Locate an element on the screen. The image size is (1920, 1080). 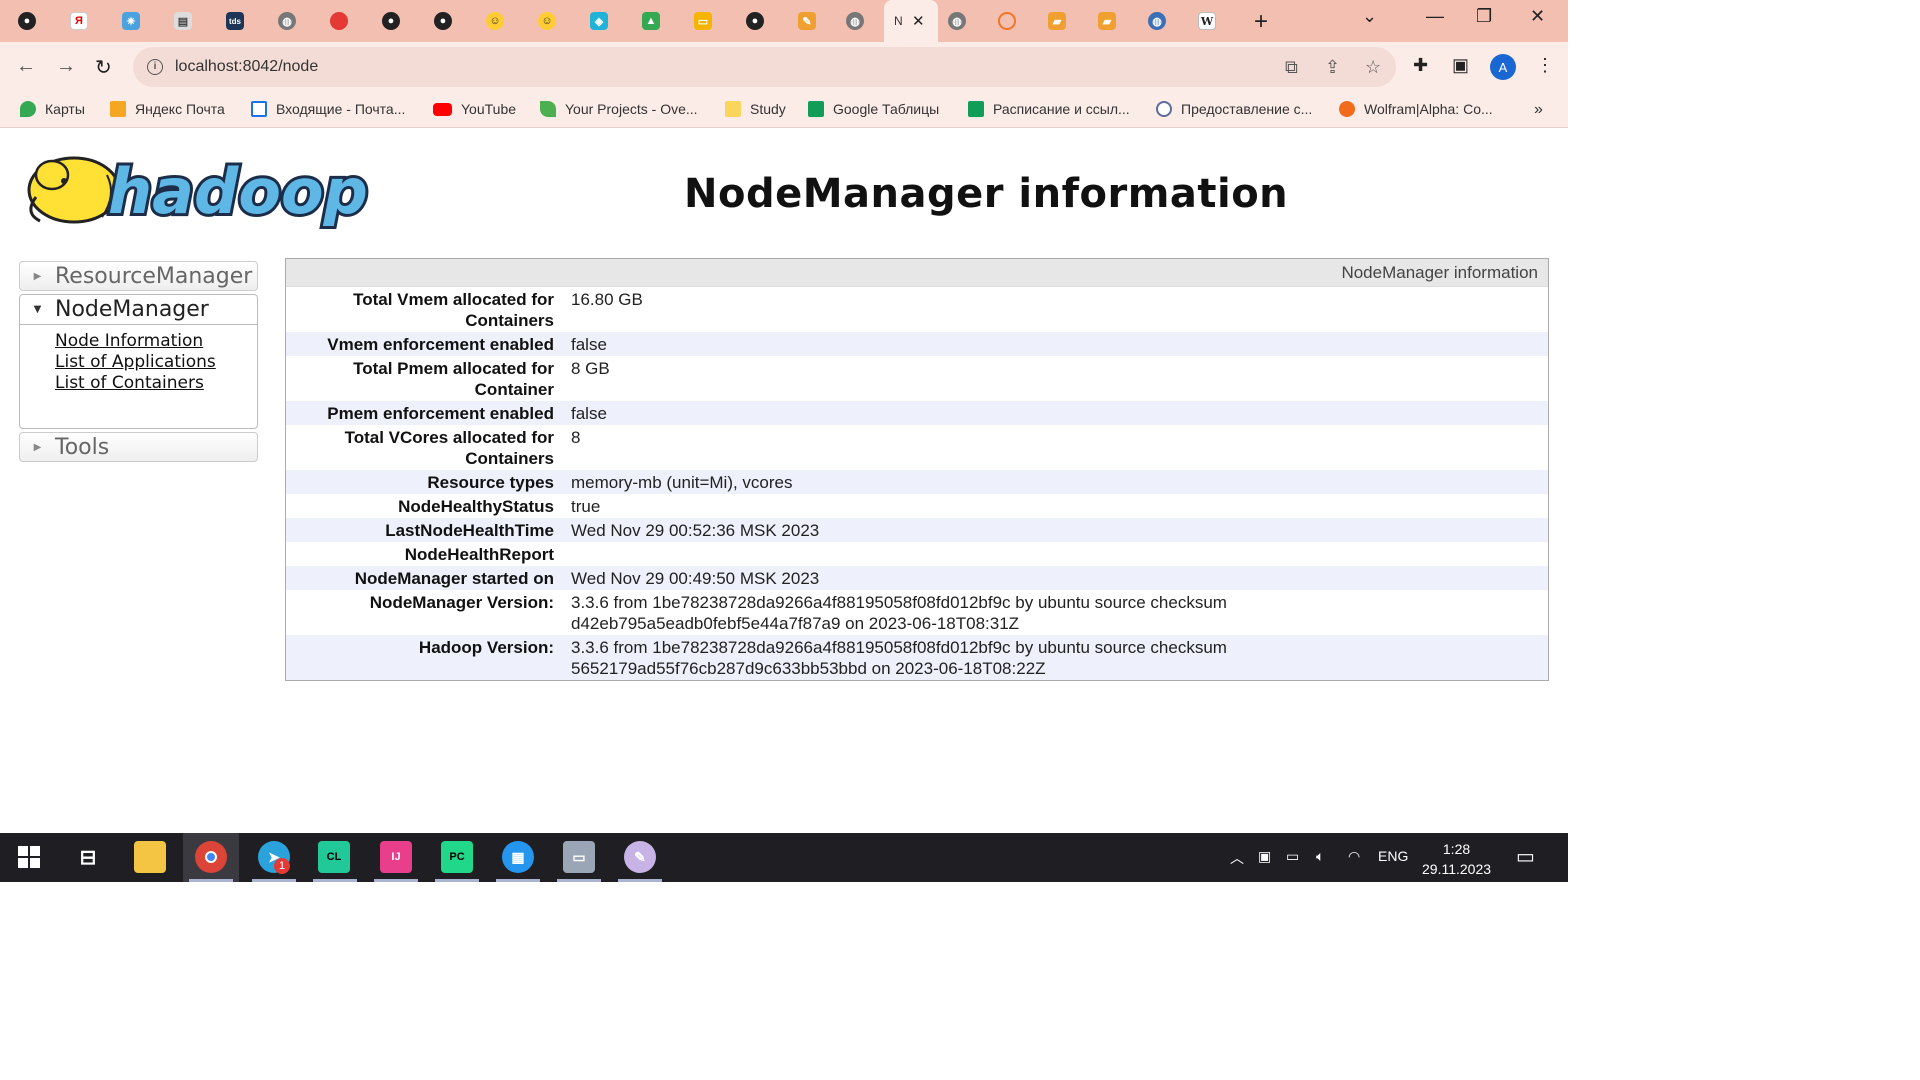
notifications-icon: ▭ is located at coordinates (1525, 856).